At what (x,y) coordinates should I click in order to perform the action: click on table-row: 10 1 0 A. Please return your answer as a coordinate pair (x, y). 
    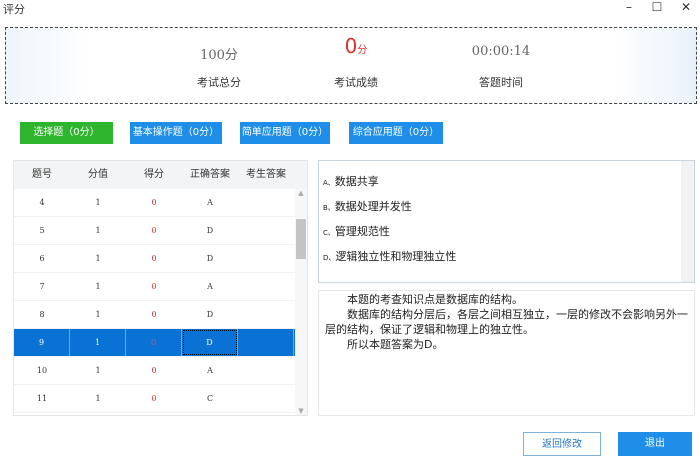
    Looking at the image, I should click on (160, 371).